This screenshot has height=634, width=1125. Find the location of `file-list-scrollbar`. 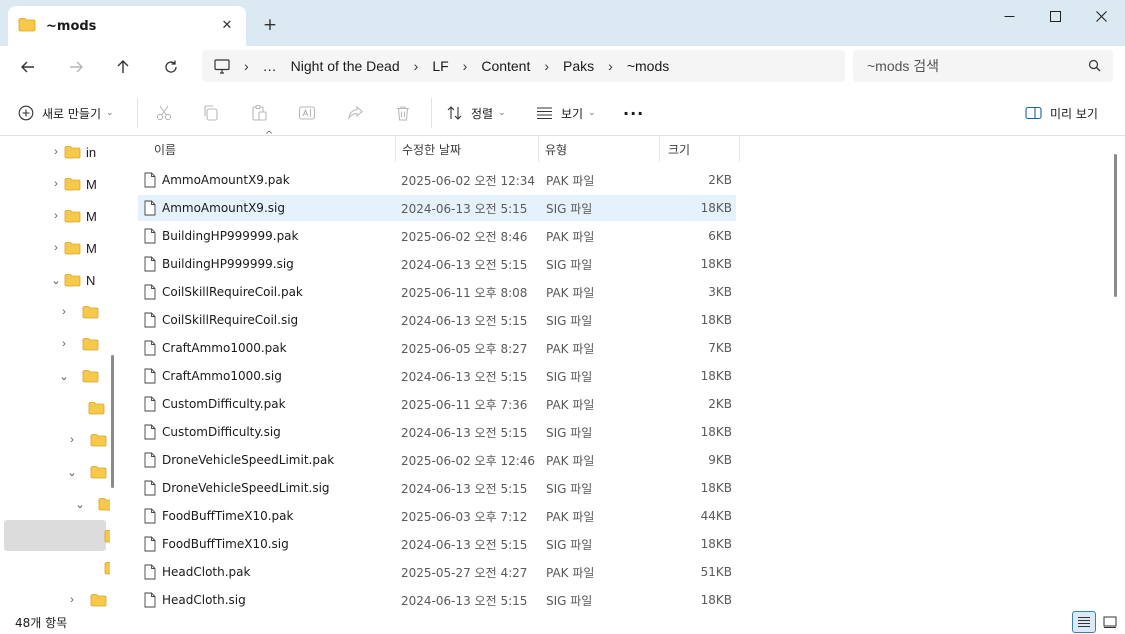

file-list-scrollbar is located at coordinates (1116, 372).